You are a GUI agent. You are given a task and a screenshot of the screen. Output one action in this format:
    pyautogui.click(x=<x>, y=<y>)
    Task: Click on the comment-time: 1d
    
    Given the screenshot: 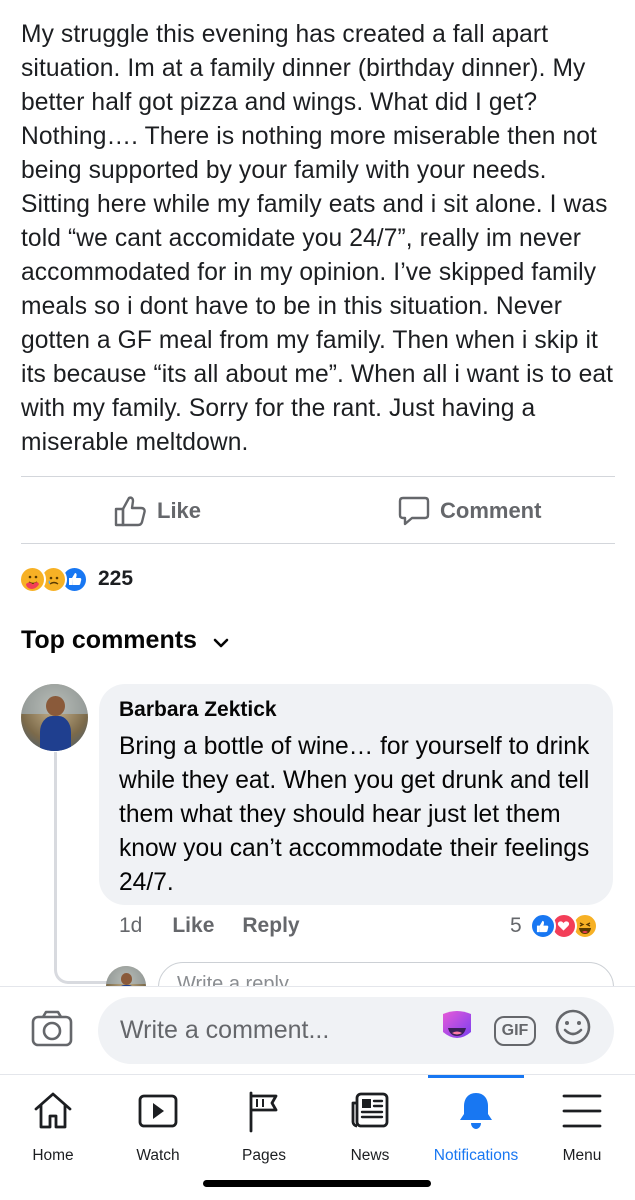 What is the action you would take?
    pyautogui.click(x=130, y=926)
    